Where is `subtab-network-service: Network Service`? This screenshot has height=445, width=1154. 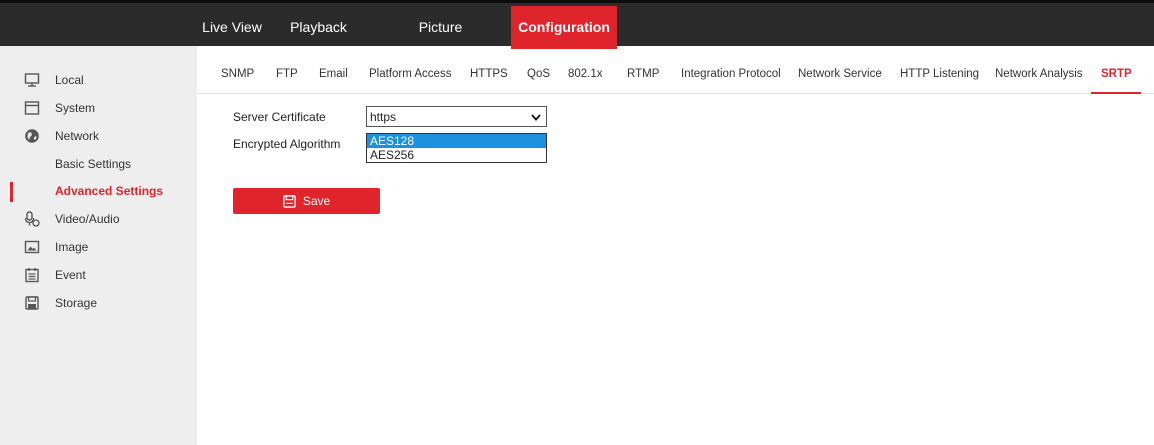
subtab-network-service: Network Service is located at coordinates (840, 74).